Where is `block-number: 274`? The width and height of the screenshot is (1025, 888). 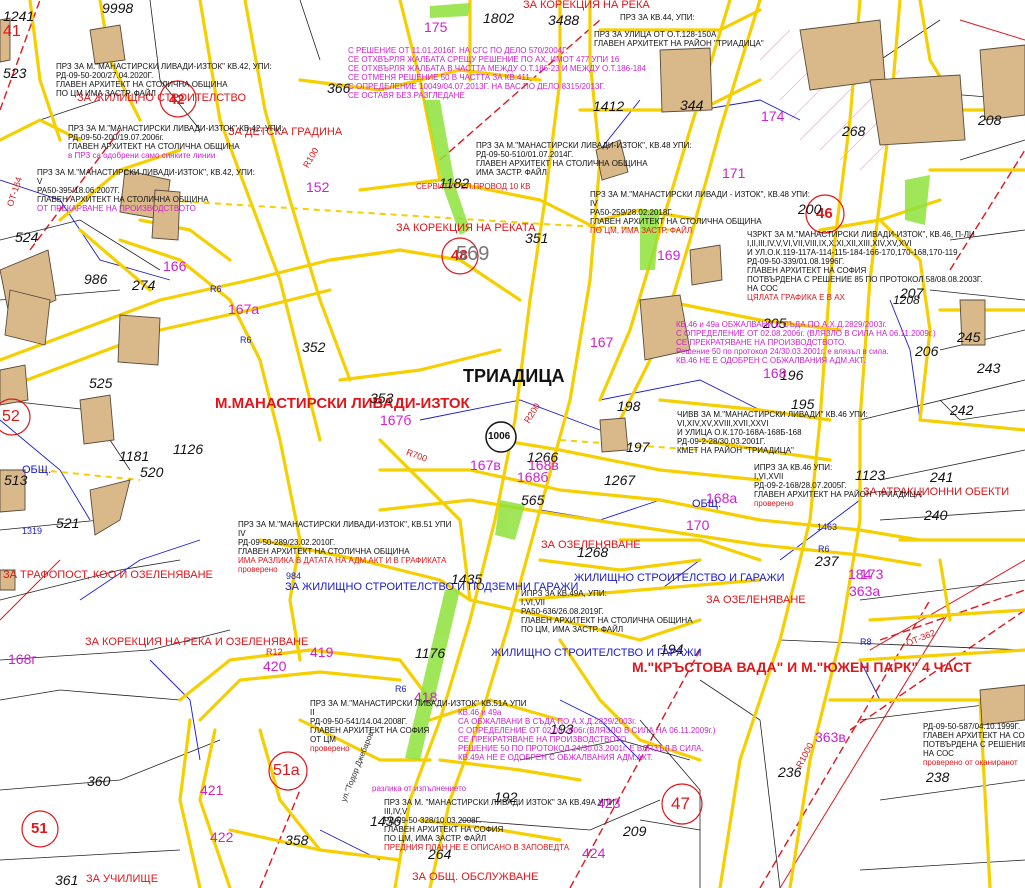 block-number: 274 is located at coordinates (144, 285).